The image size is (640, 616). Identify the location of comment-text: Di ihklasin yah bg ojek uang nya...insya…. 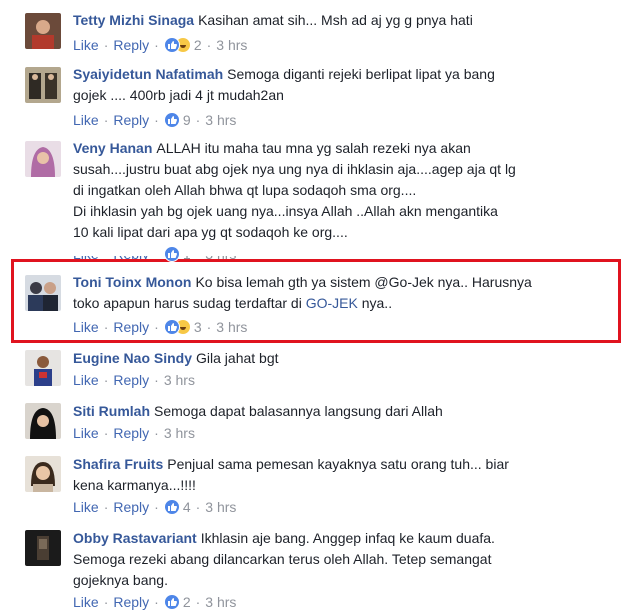
(285, 211).